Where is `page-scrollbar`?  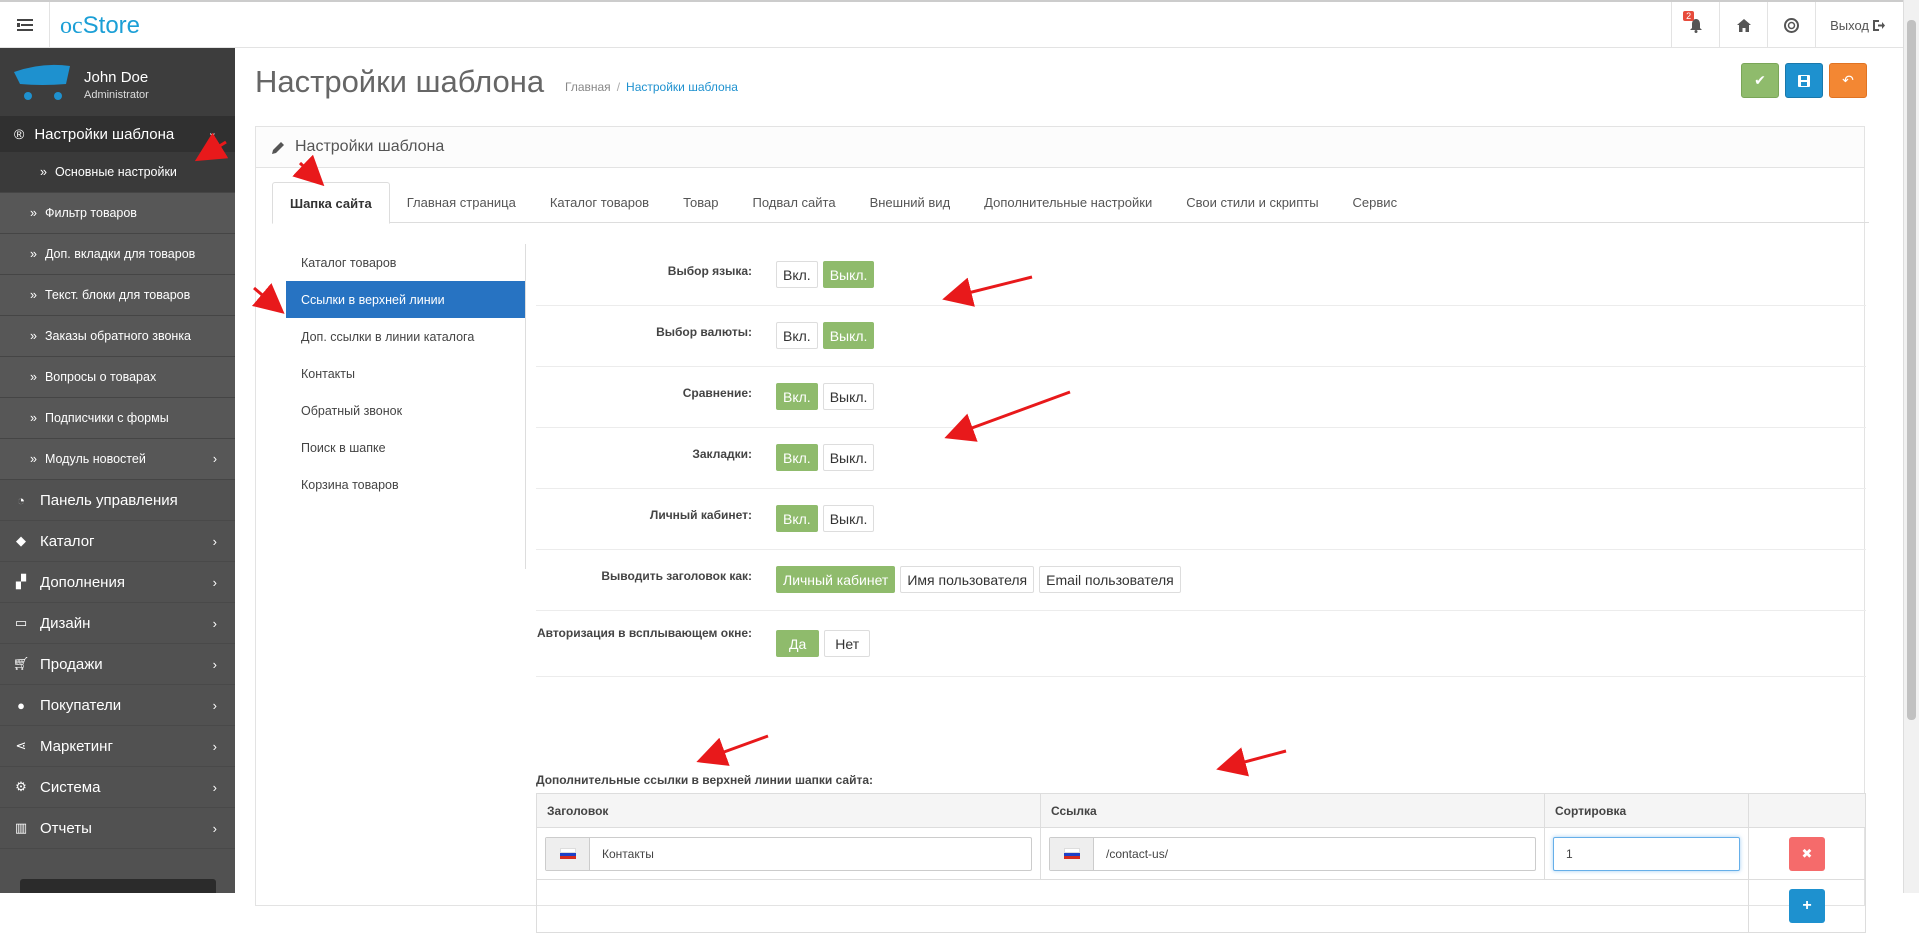
page-scrollbar is located at coordinates (1911, 446).